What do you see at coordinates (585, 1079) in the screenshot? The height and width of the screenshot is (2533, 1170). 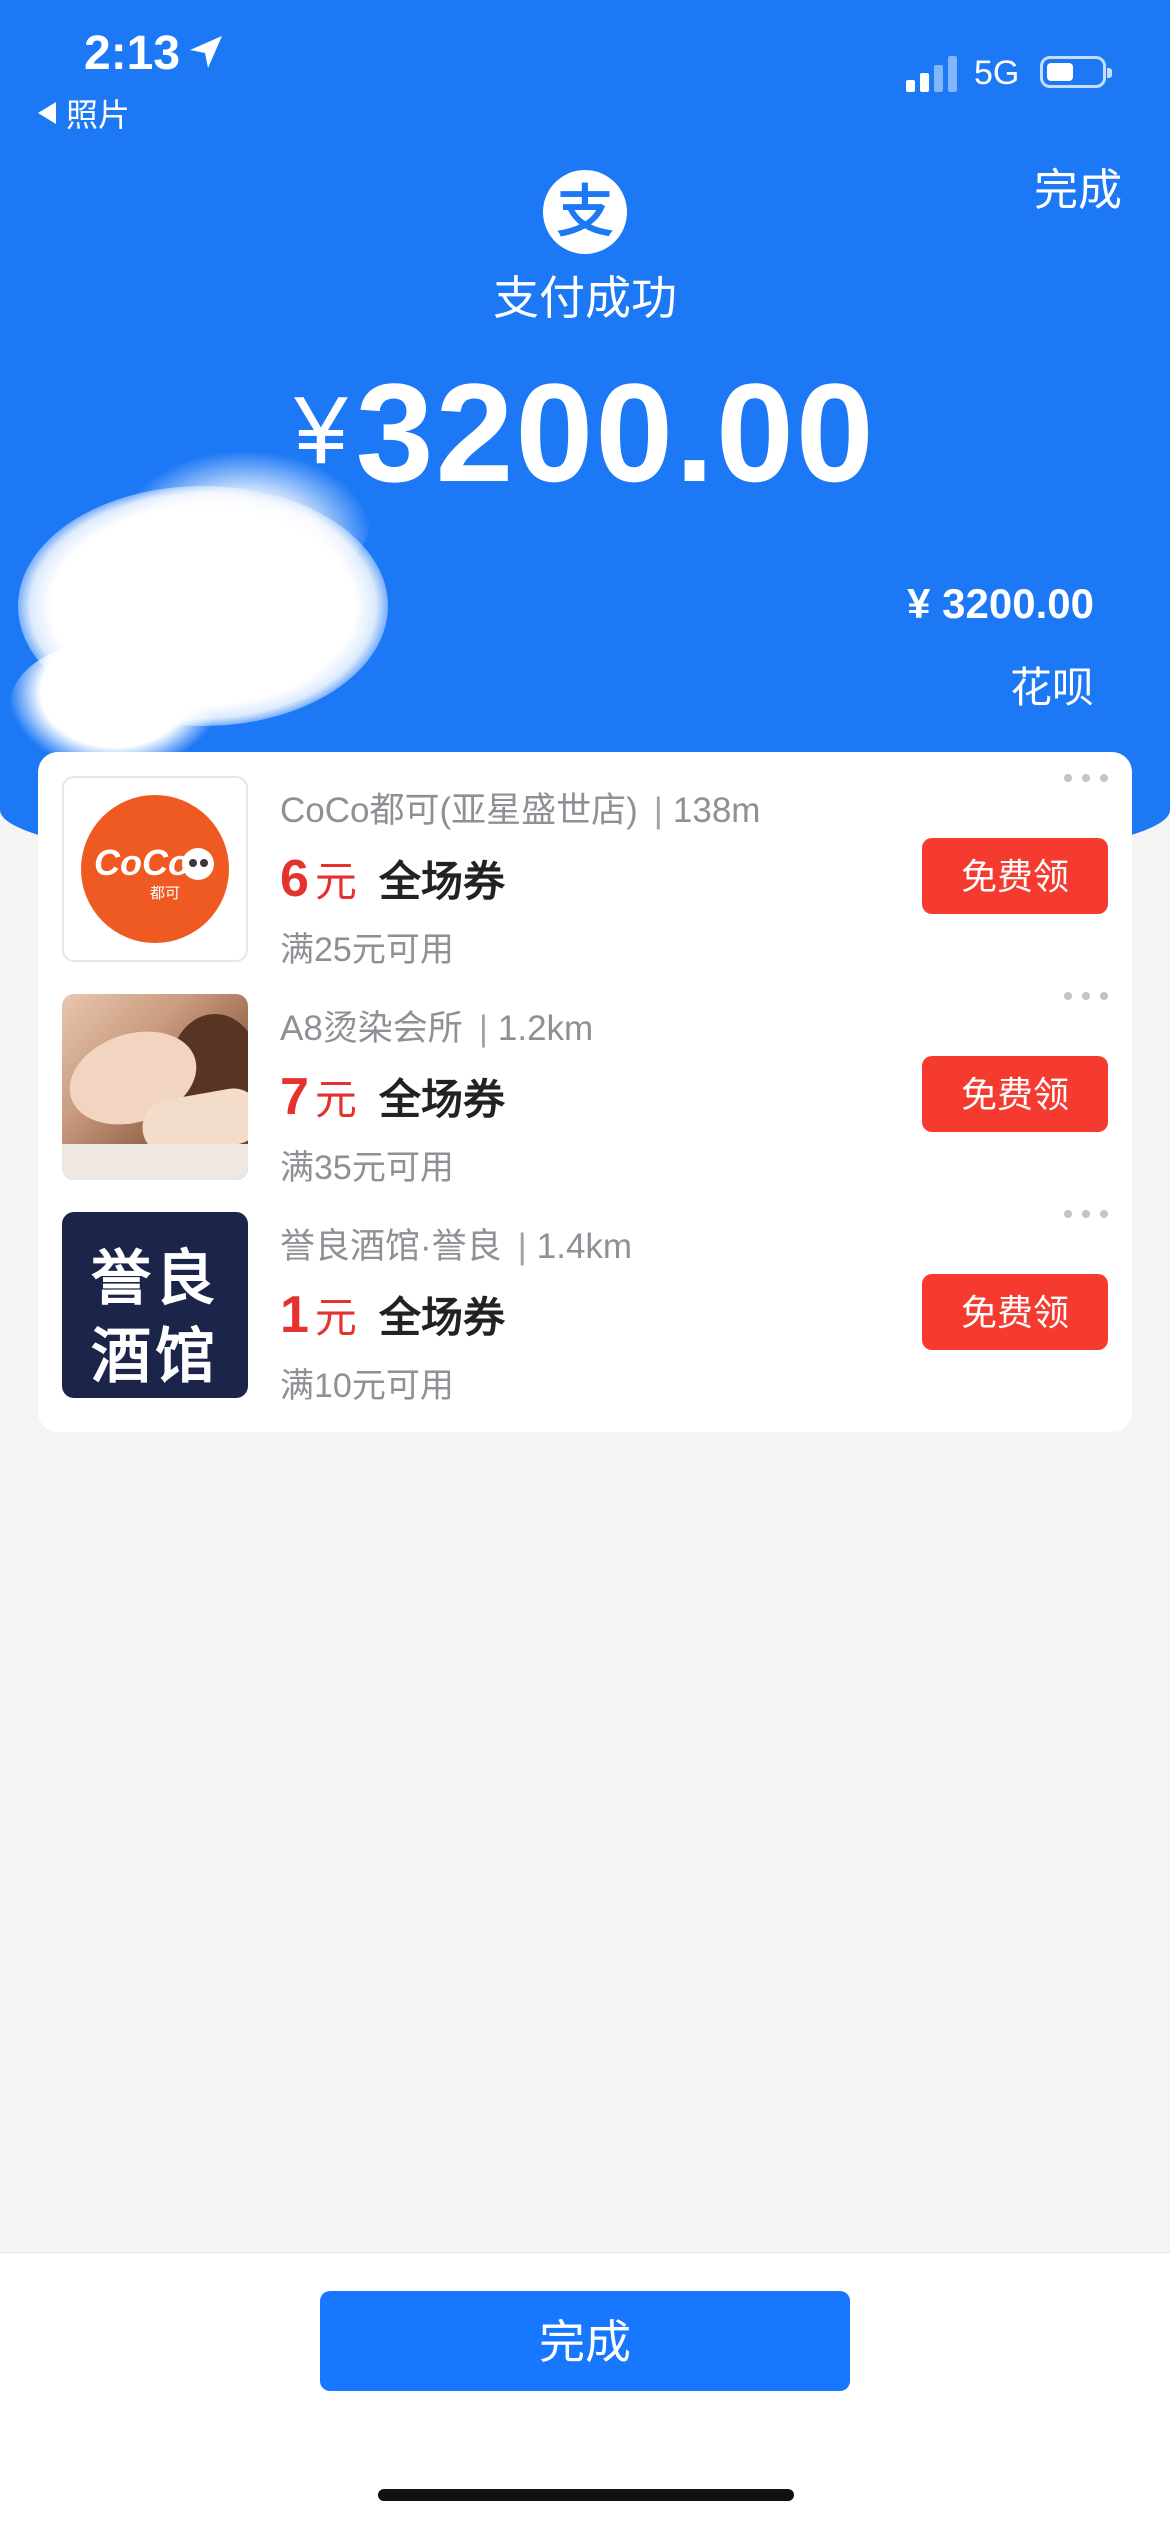 I see `coupon-item: A8烫染会所 | 1.2km 7 元全场券 满35元可用 免费领` at bounding box center [585, 1079].